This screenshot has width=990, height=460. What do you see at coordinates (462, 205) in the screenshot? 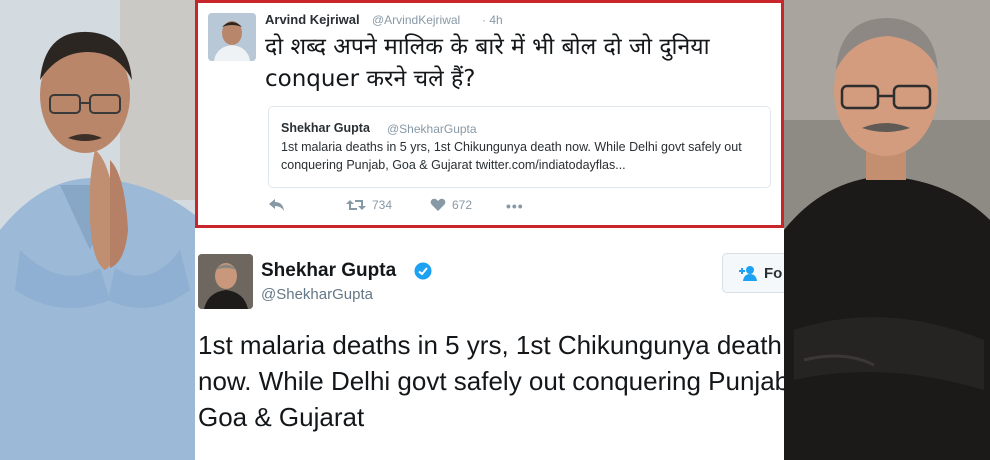
I see `like-count: 672` at bounding box center [462, 205].